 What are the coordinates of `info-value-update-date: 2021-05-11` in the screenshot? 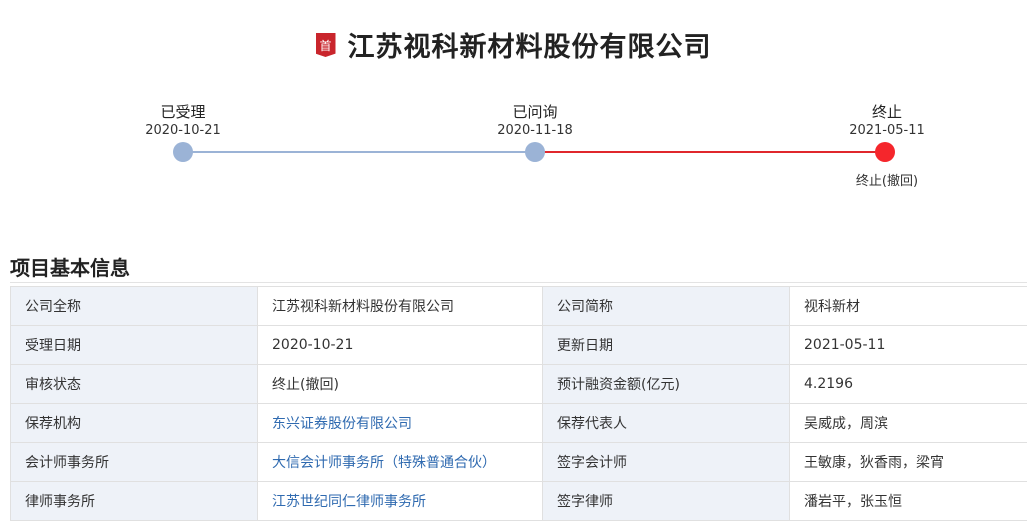 It's located at (908, 345).